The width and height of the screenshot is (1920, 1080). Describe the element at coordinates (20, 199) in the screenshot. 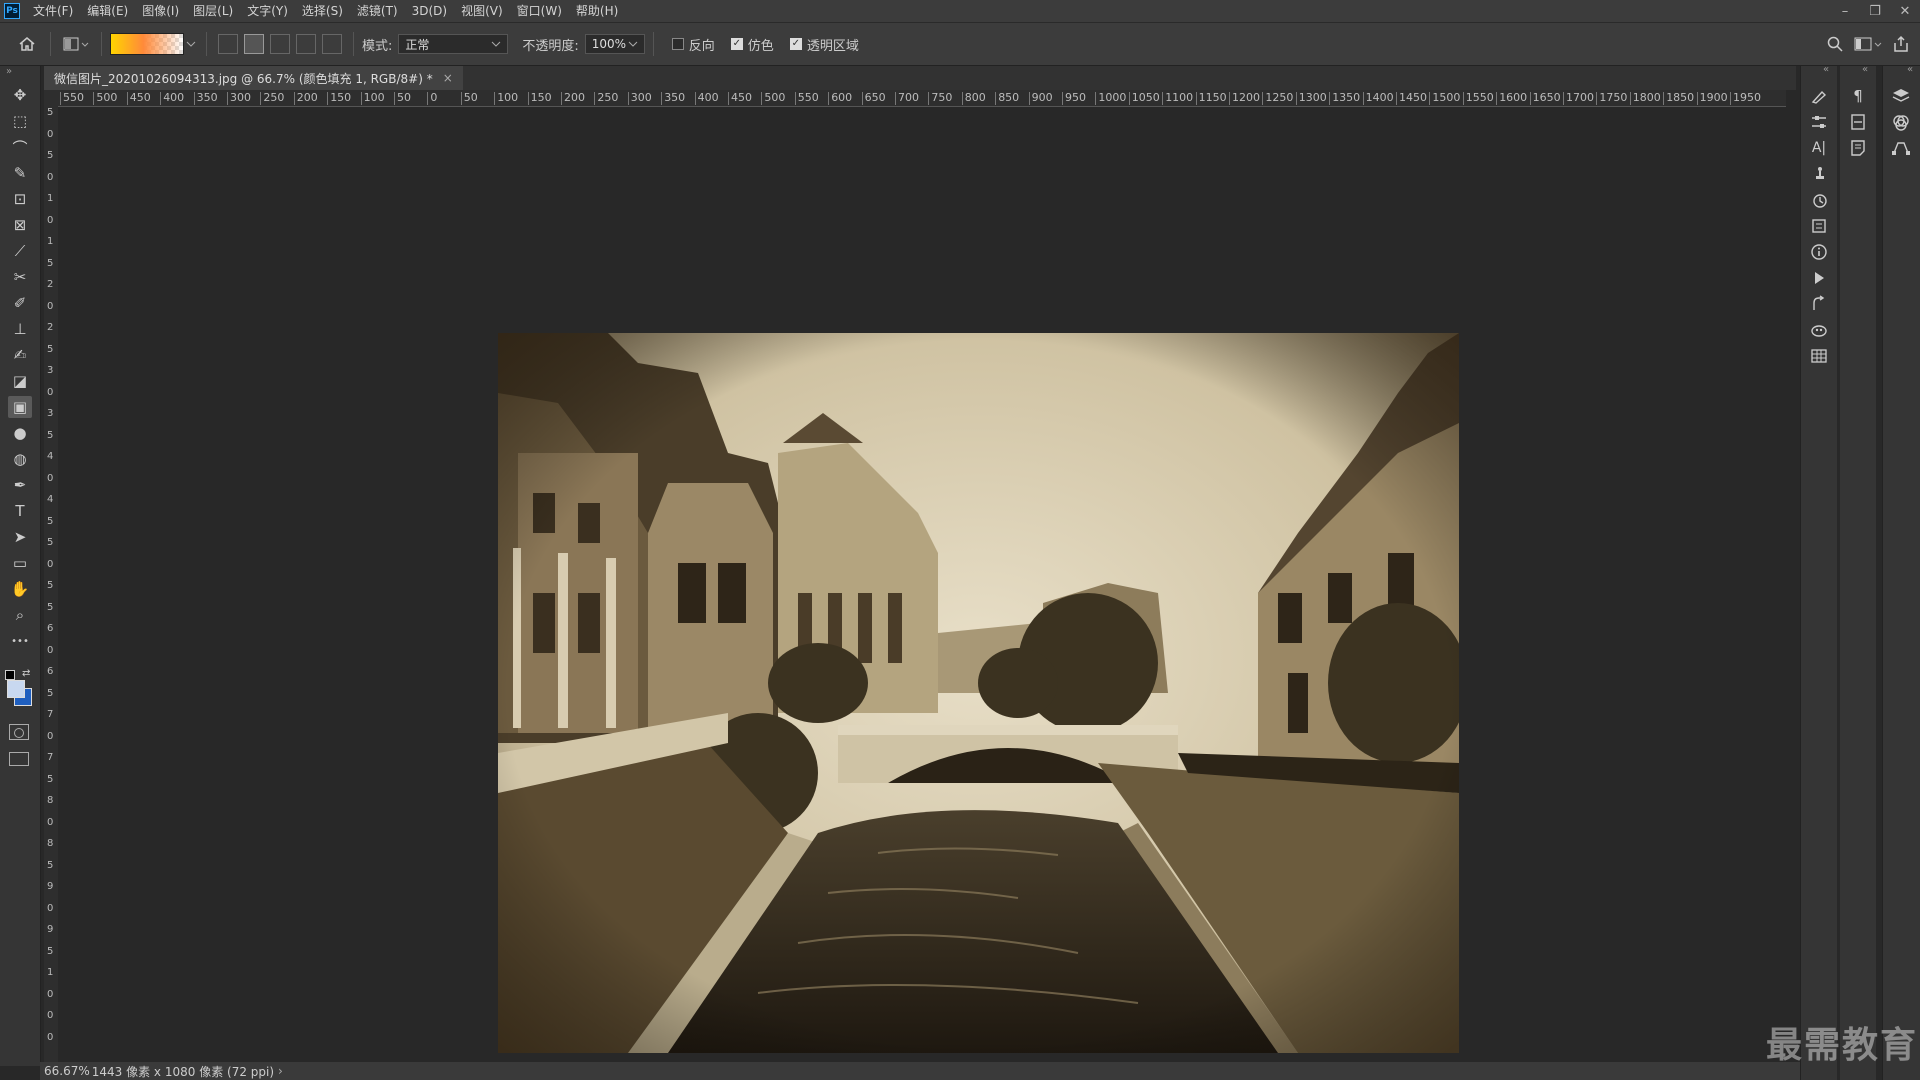

I see `crop-tool-icon: ⊡` at that location.